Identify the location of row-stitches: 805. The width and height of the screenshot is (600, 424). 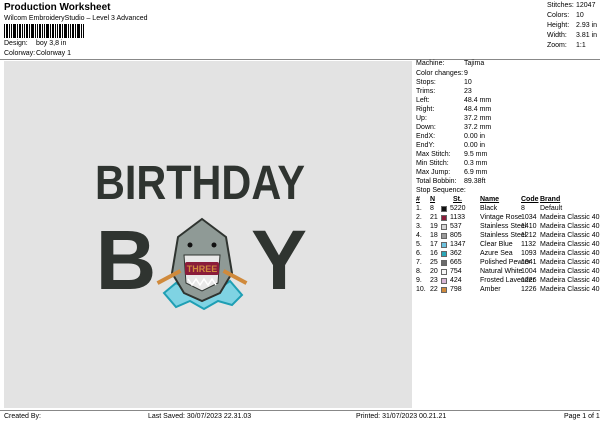
(456, 235).